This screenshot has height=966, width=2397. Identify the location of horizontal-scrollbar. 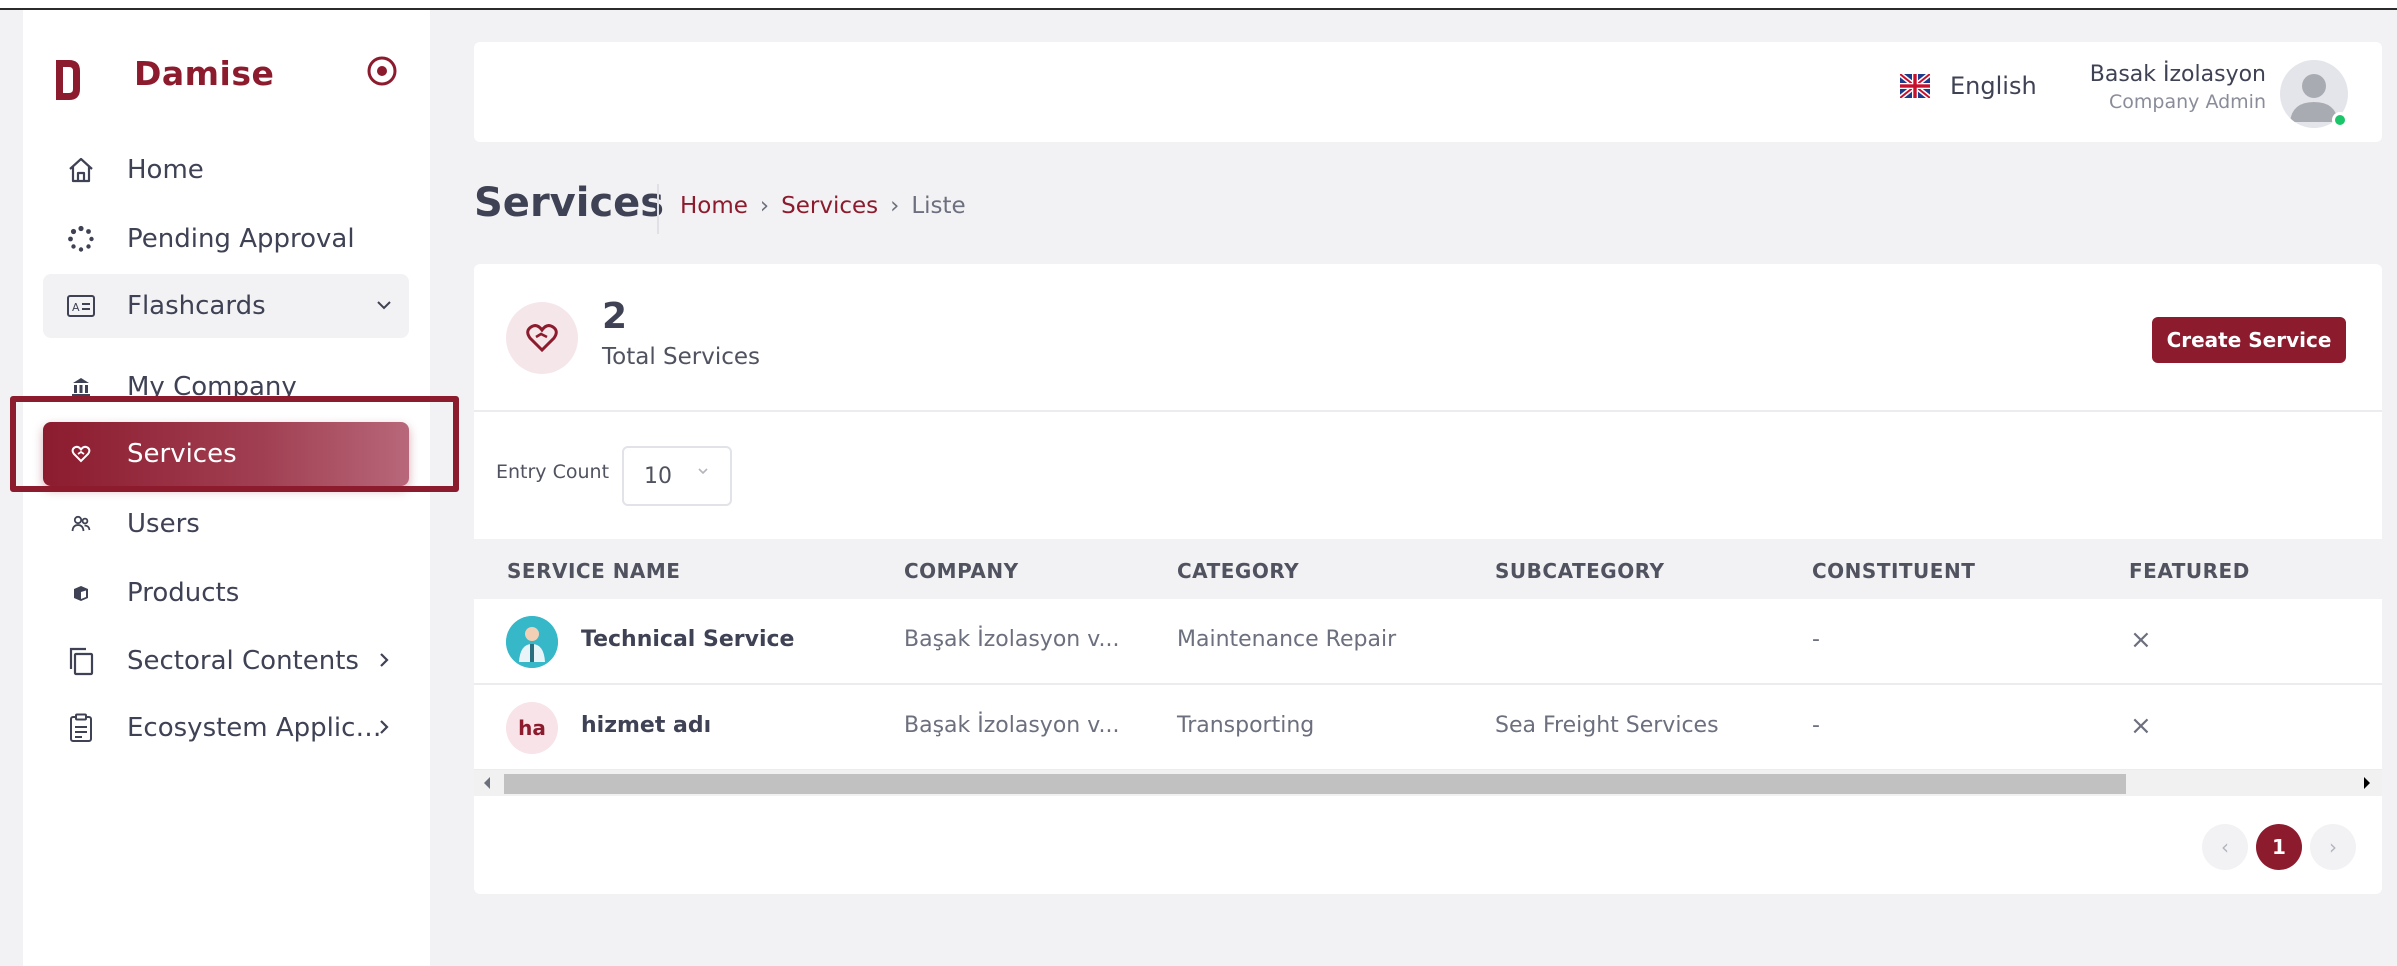
(1428, 783).